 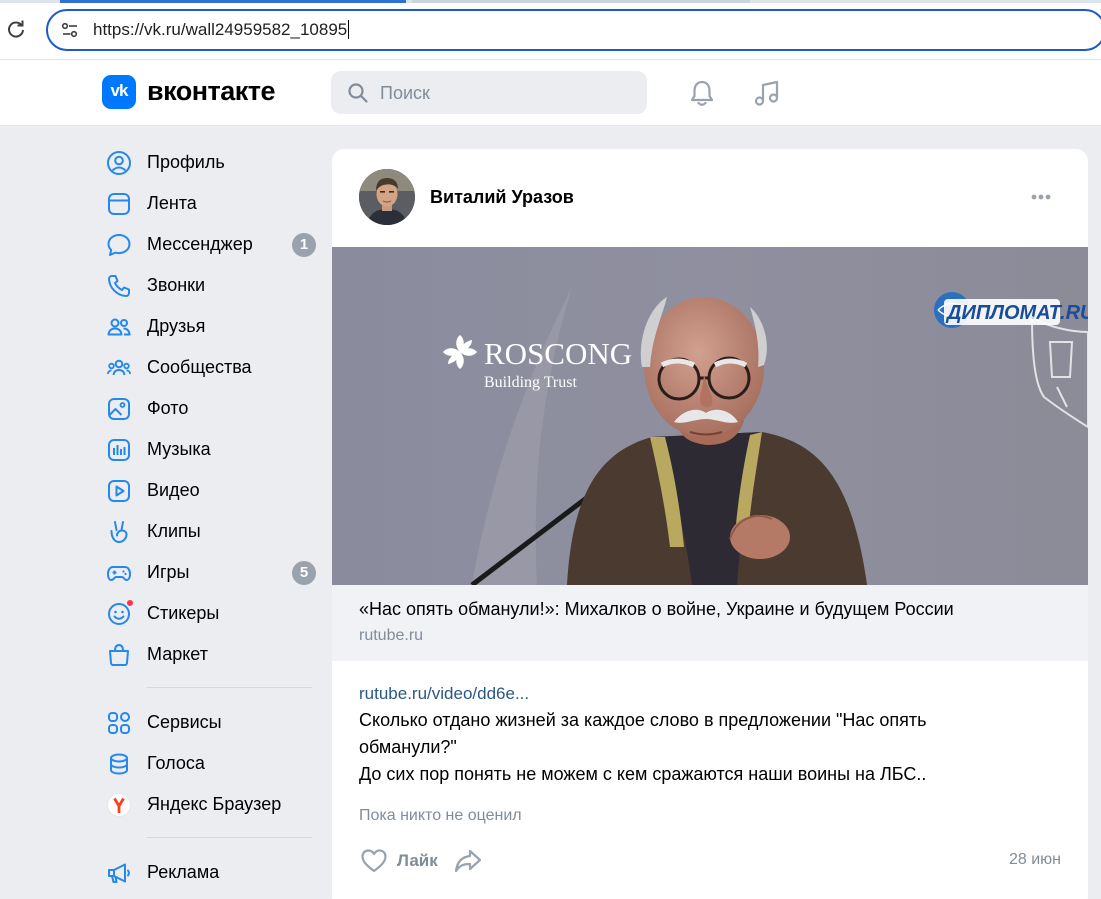 What do you see at coordinates (119, 873) in the screenshot?
I see `megaphone-icon` at bounding box center [119, 873].